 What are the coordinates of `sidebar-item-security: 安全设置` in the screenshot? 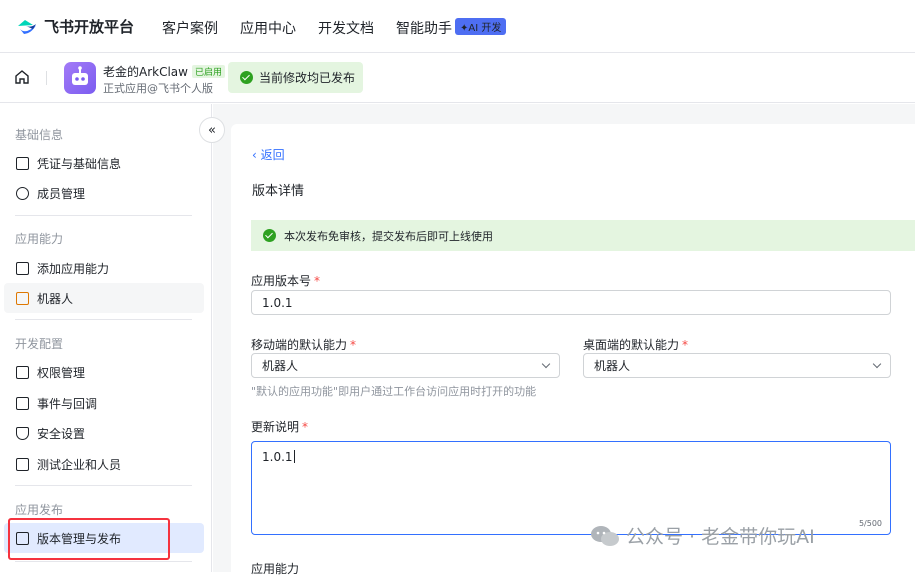 It's located at (104, 433).